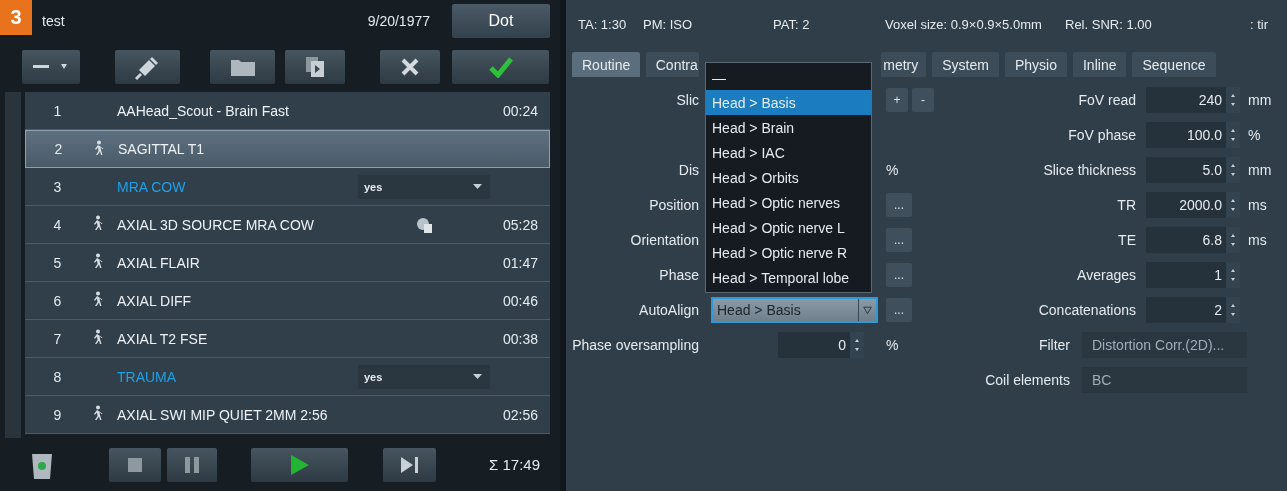 This screenshot has width=1287, height=491. I want to click on tab: Routine, so click(606, 64).